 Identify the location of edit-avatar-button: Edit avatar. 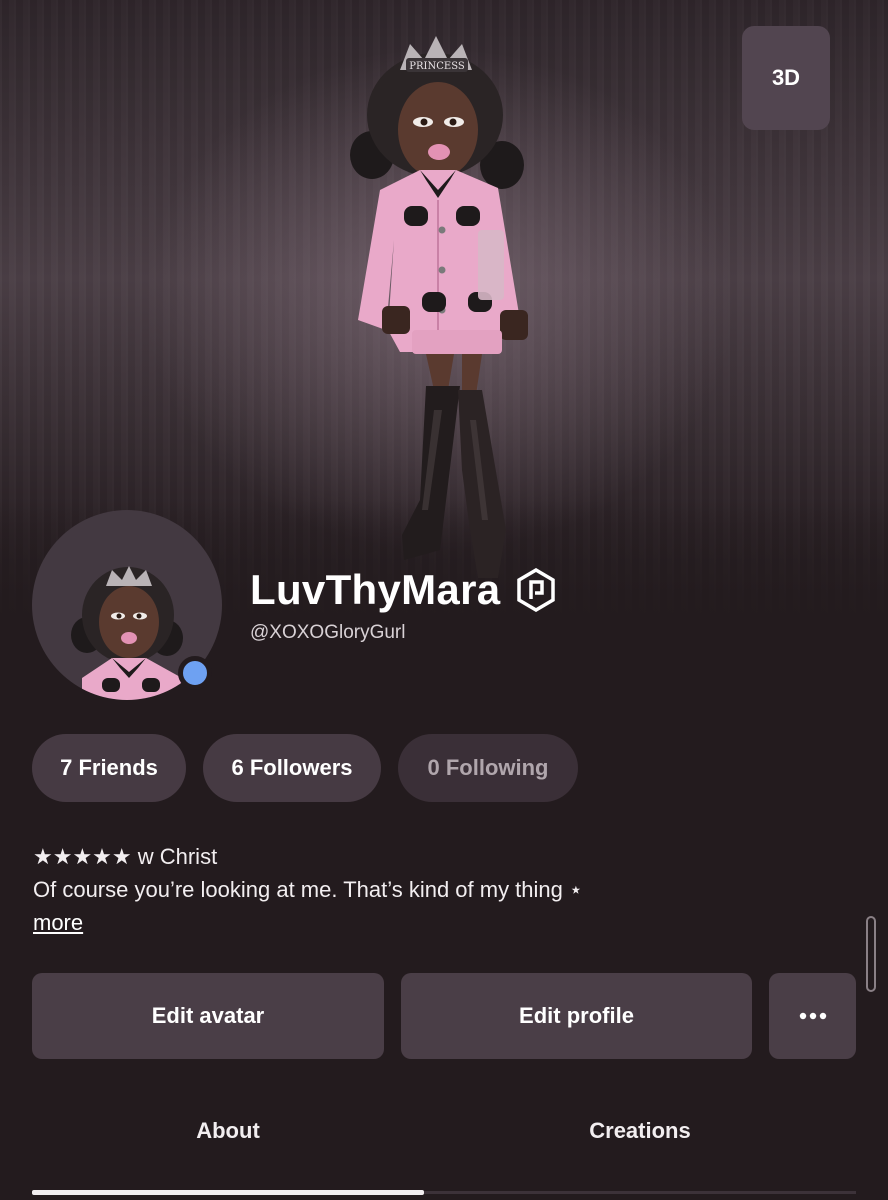
(208, 1016).